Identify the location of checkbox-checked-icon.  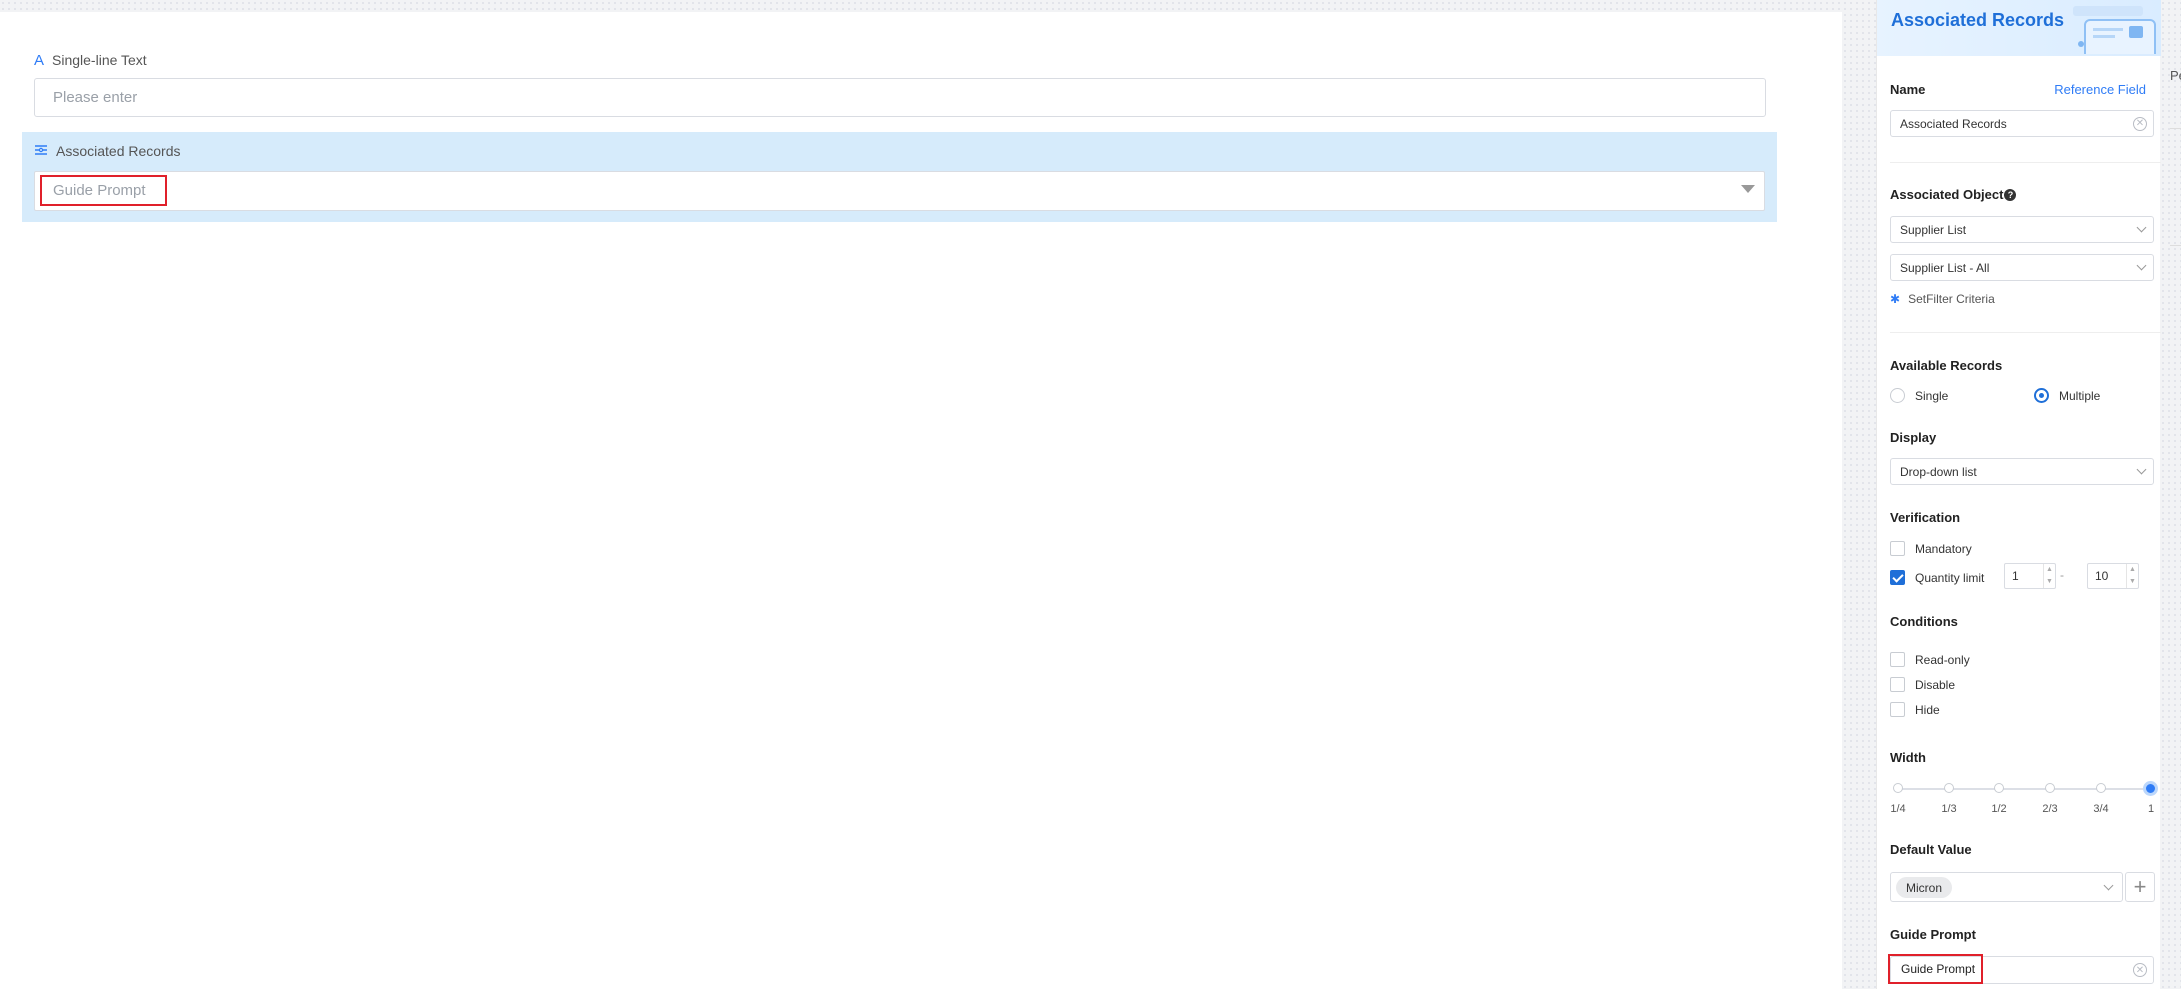
(1897, 577).